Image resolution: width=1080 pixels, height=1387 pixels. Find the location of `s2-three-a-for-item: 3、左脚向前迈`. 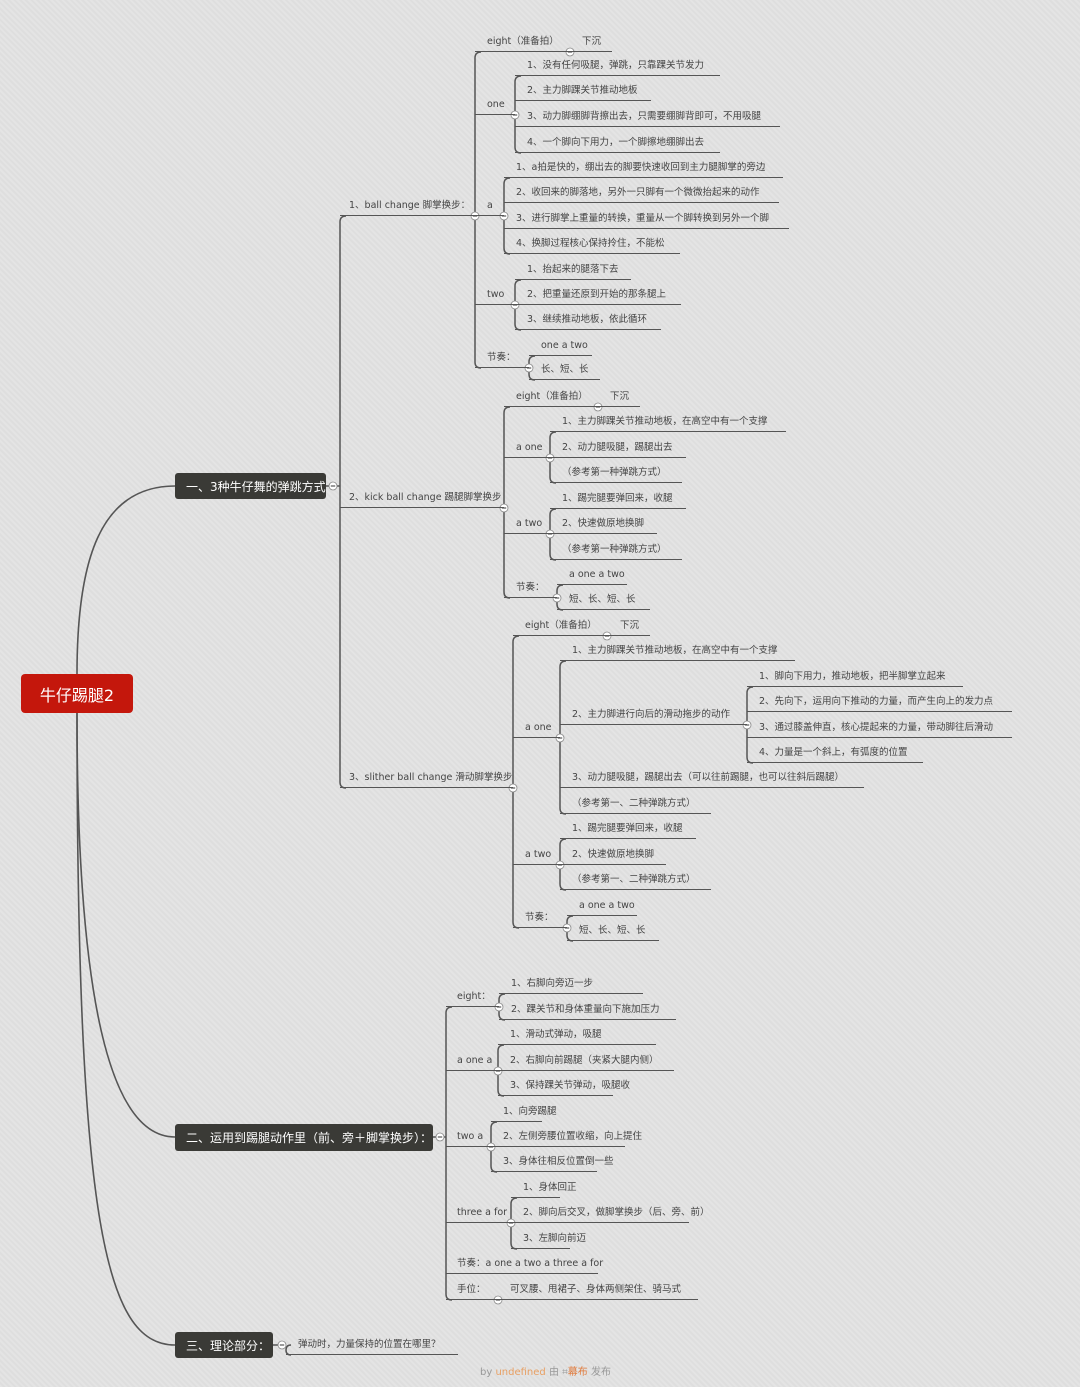

s2-three-a-for-item: 3、左脚向前迈 is located at coordinates (548, 1240).